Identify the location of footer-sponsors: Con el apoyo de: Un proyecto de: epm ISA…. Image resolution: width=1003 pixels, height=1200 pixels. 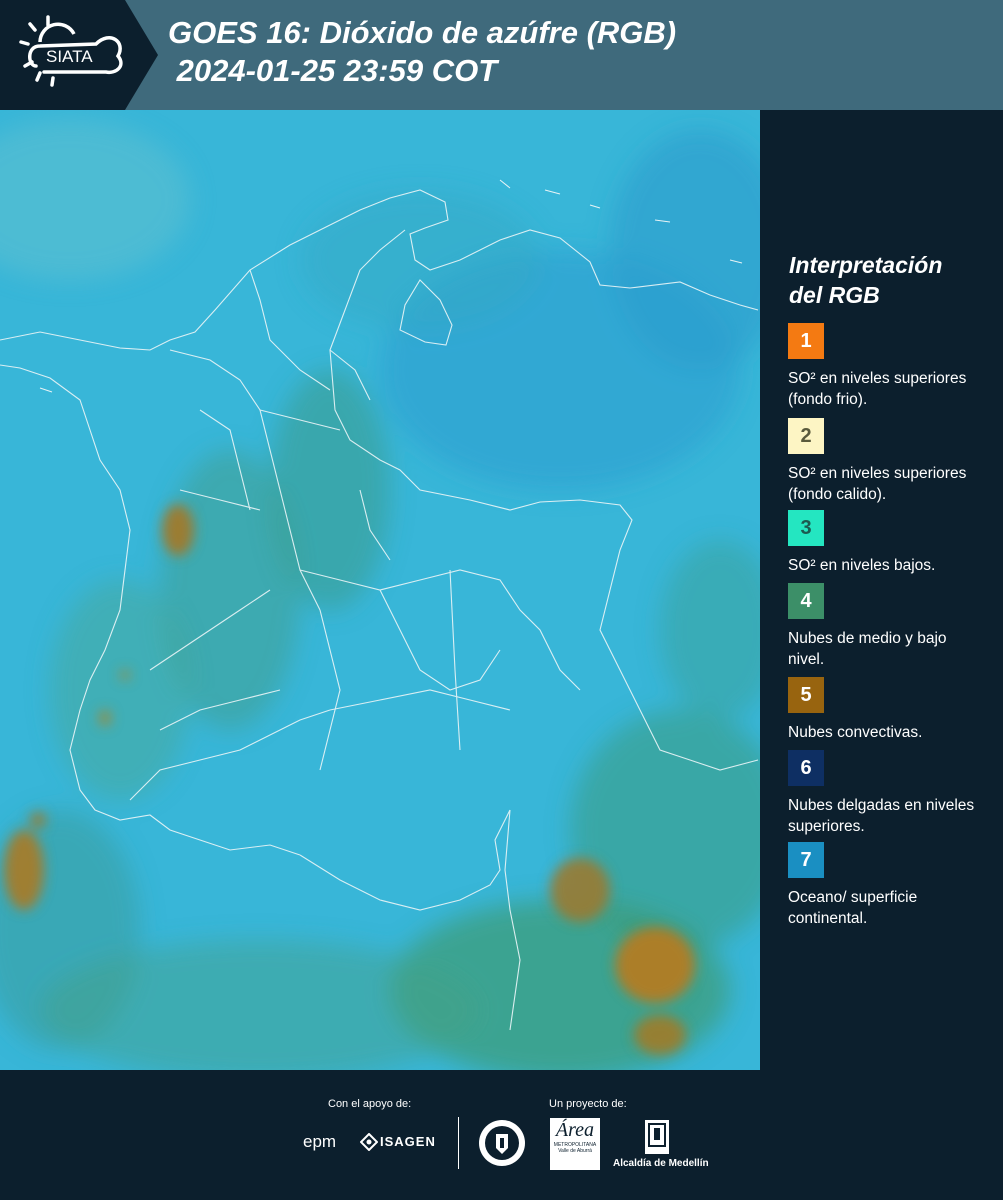
(501, 1135).